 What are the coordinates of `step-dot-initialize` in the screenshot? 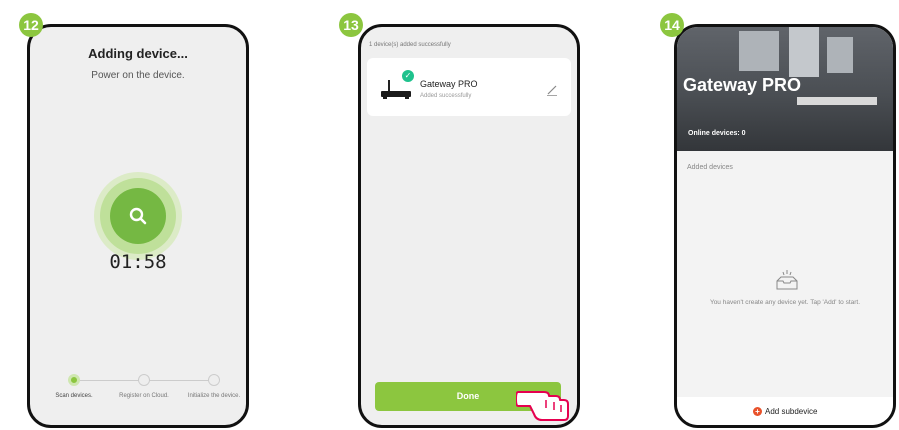 It's located at (214, 380).